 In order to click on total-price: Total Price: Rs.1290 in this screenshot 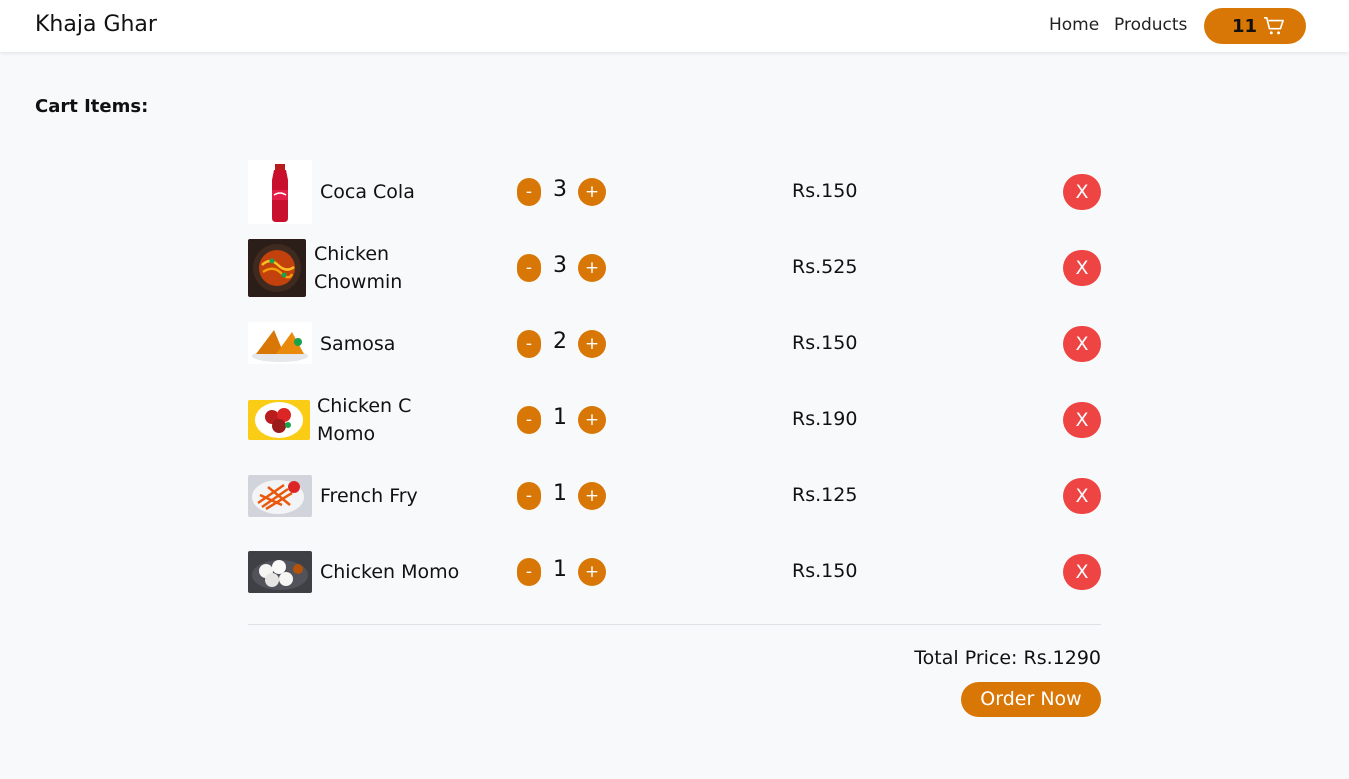, I will do `click(1007, 658)`.